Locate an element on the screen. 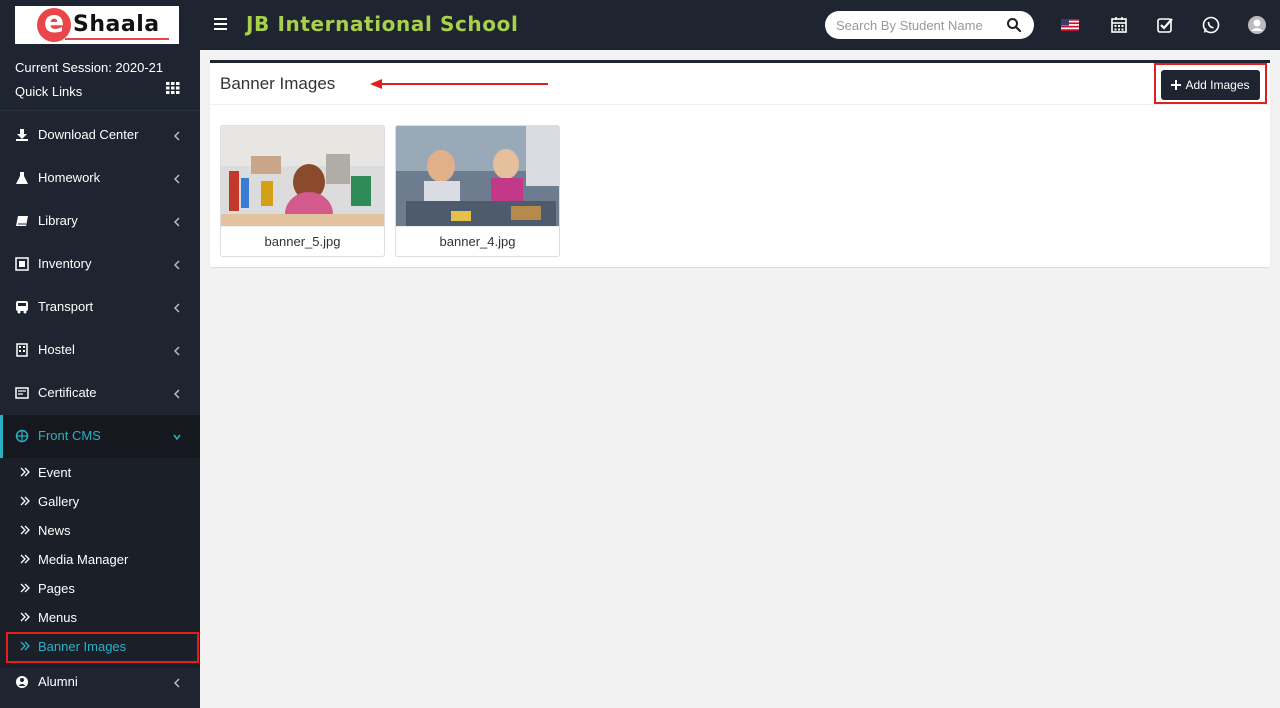 The width and height of the screenshot is (1280, 708). current-session: Current Session: 2020-21 is located at coordinates (89, 67).